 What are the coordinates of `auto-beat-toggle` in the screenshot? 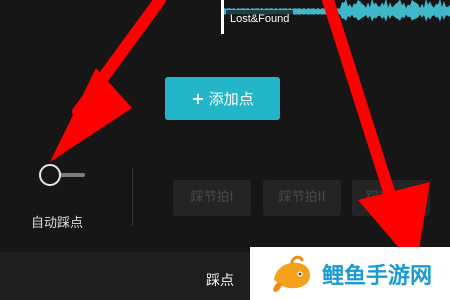 It's located at (50, 175).